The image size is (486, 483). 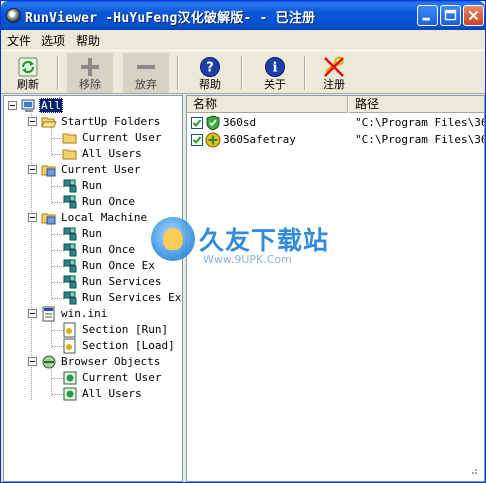 I want to click on tree-node-startup-all-users: All Users, so click(x=122, y=154).